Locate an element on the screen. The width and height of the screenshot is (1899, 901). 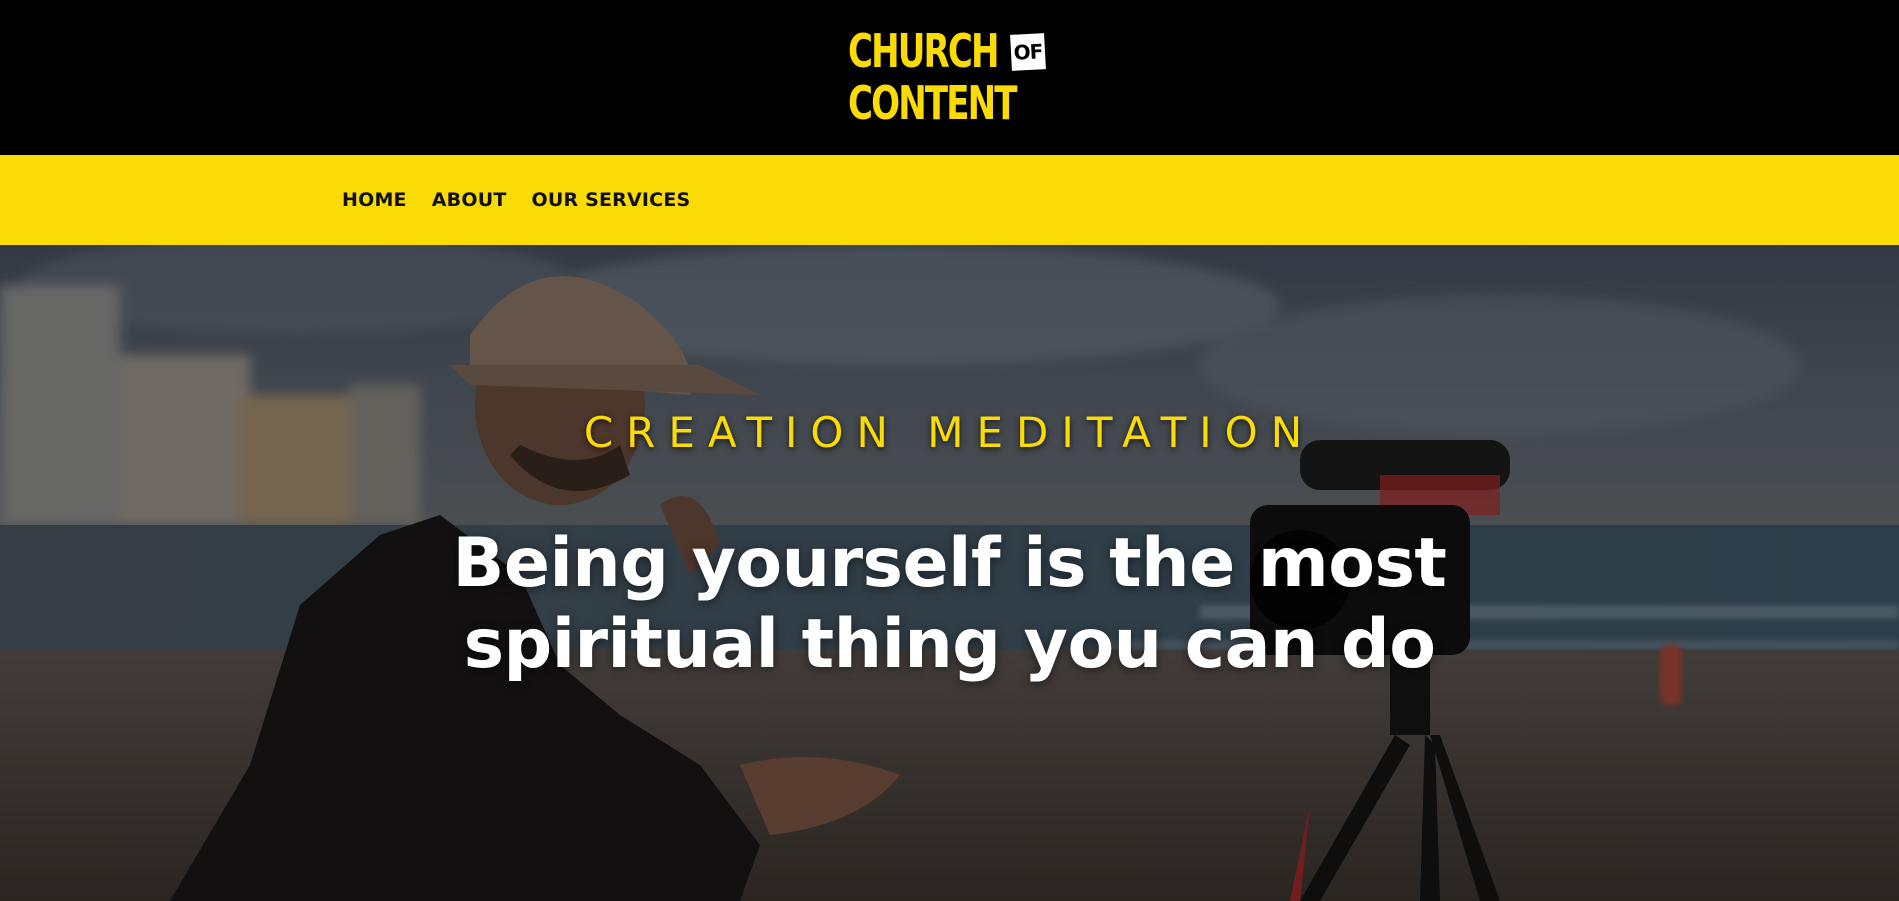
site-logo: CHURCH OF CONTENT is located at coordinates (948, 80).